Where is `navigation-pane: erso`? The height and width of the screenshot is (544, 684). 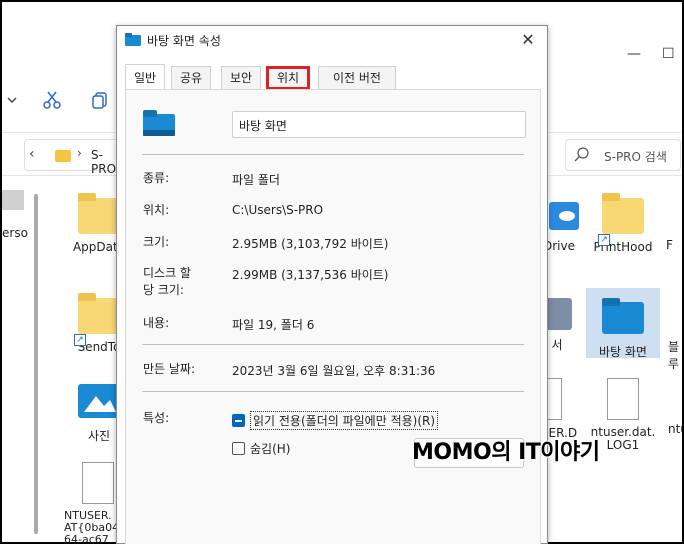 navigation-pane: erso is located at coordinates (22, 359).